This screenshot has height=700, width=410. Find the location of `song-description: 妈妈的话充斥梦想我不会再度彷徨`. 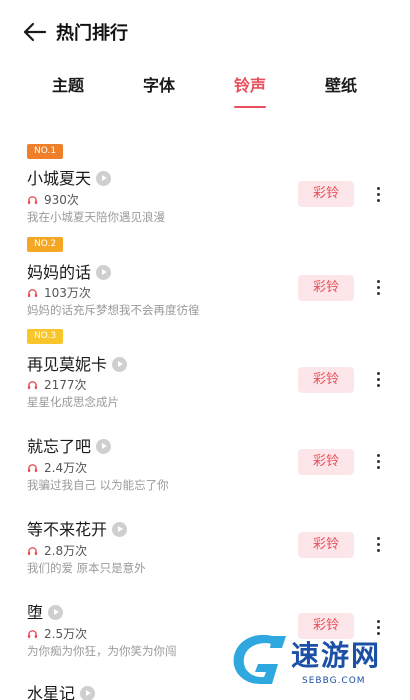

song-description: 妈妈的话充斥梦想我不会再度彷徨 is located at coordinates (113, 310).